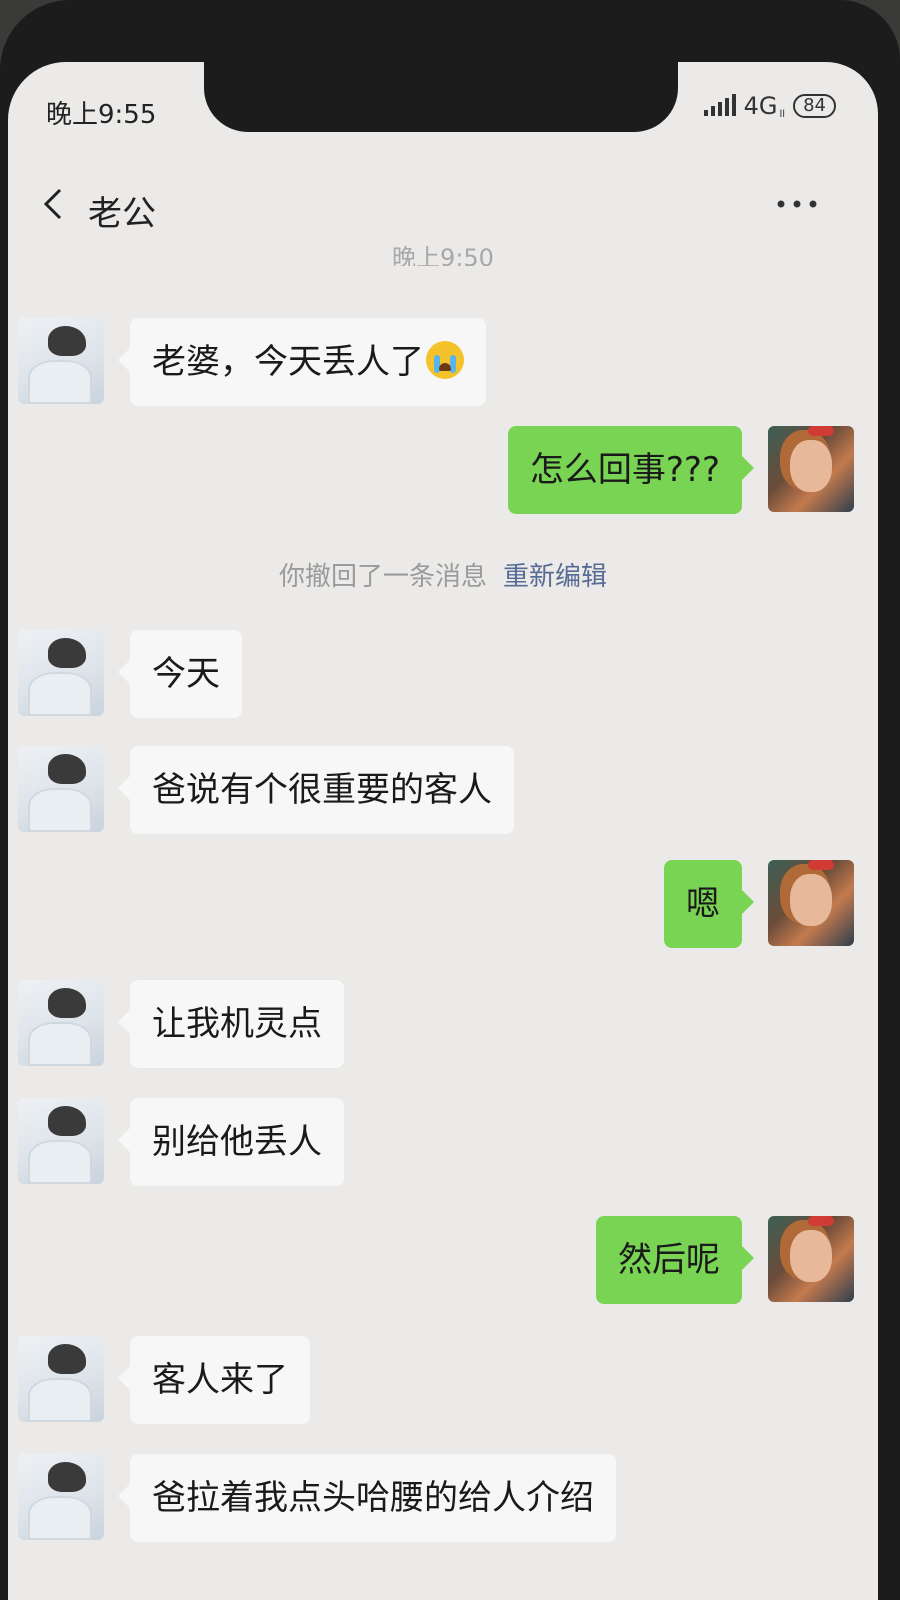 This screenshot has width=900, height=1600. I want to click on chat-title: 老公, so click(122, 214).